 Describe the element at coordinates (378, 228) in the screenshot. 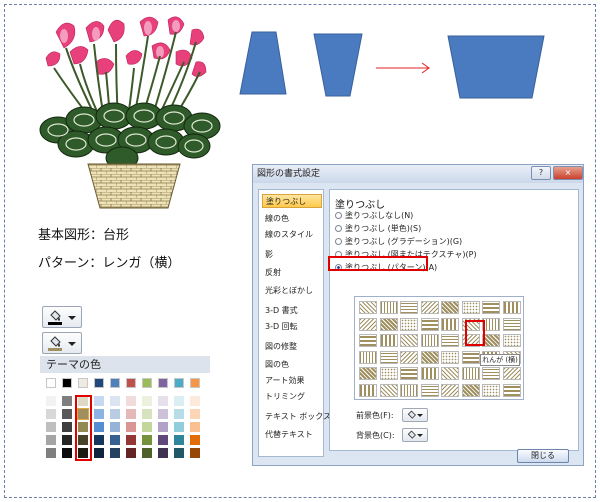

I see `fill-option-radio: 塗りつぶし (単色)(S)` at that location.